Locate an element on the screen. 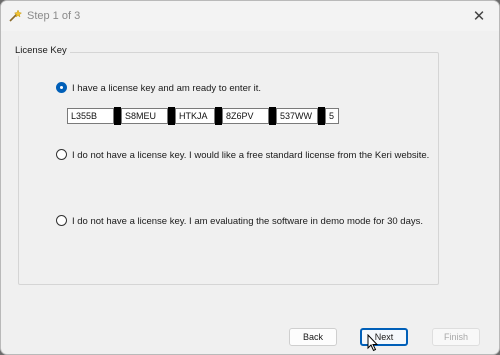 The image size is (500, 355). wizard-wand-icon is located at coordinates (15, 15).